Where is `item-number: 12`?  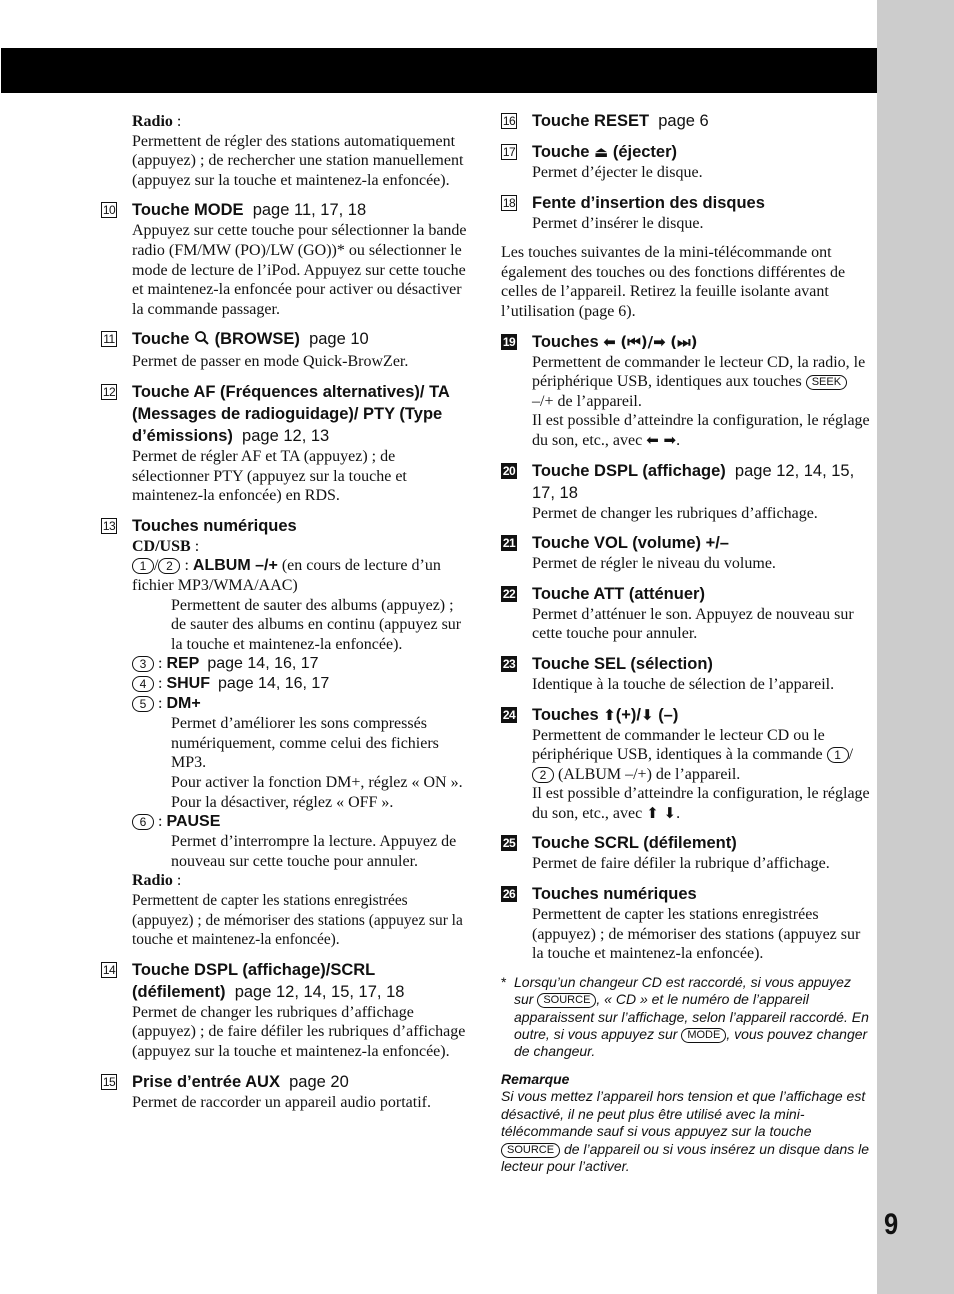 item-number: 12 is located at coordinates (109, 391).